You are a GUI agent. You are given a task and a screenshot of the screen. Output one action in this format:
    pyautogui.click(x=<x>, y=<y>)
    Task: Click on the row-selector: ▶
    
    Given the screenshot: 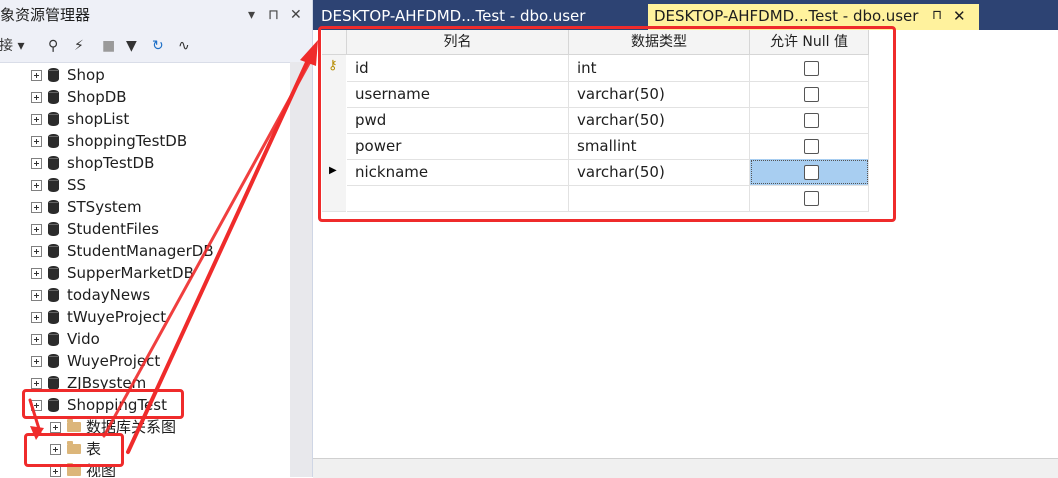 What is the action you would take?
    pyautogui.click(x=334, y=172)
    